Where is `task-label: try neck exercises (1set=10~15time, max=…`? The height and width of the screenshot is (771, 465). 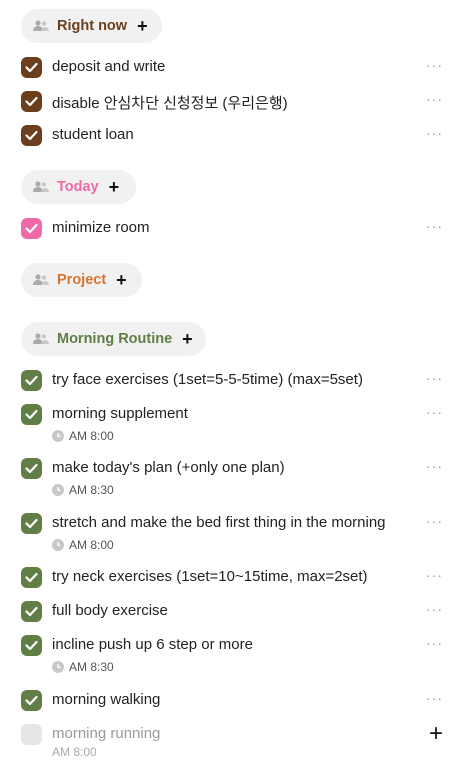 task-label: try neck exercises (1set=10~15time, max=… is located at coordinates (210, 576).